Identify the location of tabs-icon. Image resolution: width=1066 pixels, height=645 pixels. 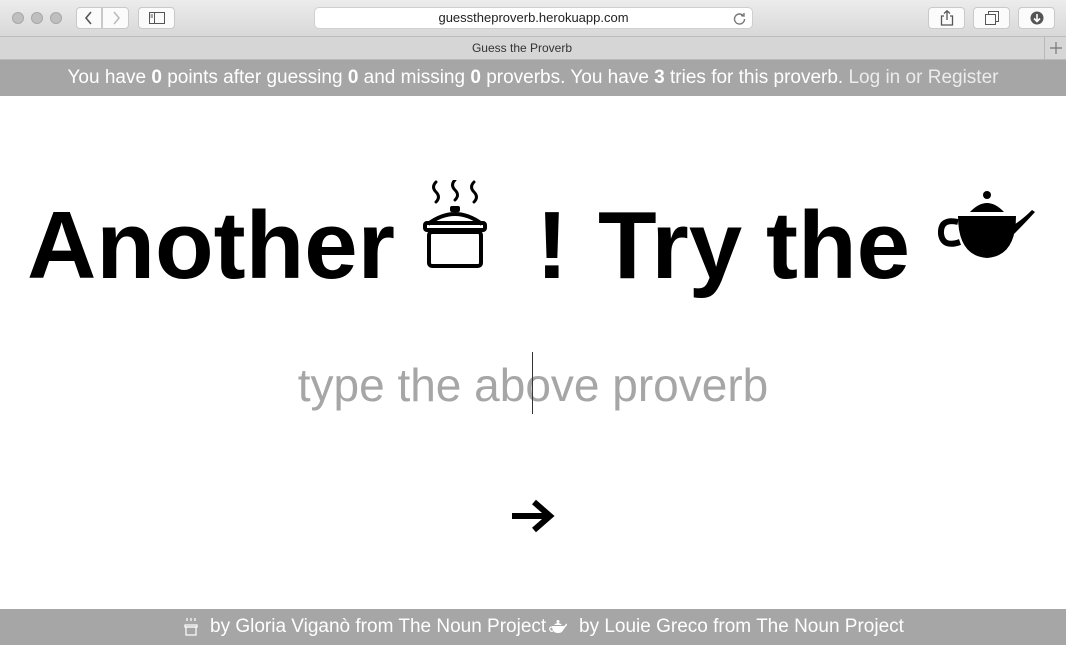
(991, 18).